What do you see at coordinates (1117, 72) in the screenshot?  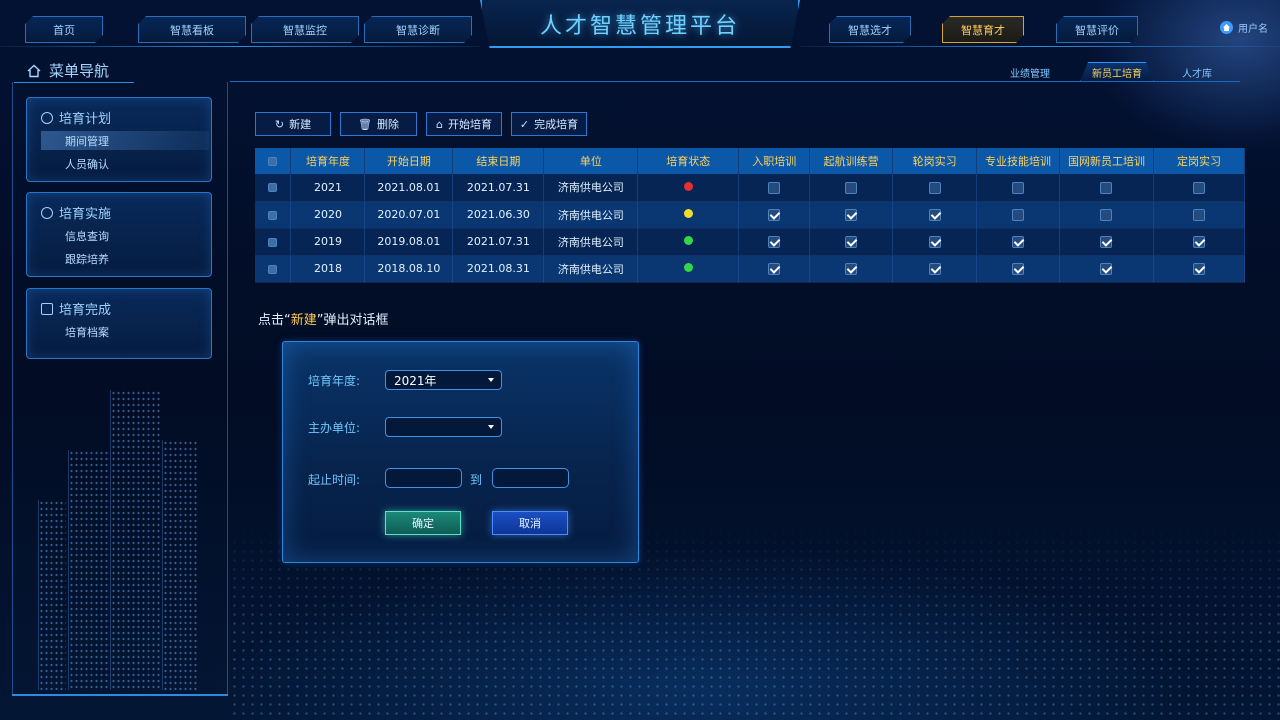 I see `tab-new-employee: 新员工培育` at bounding box center [1117, 72].